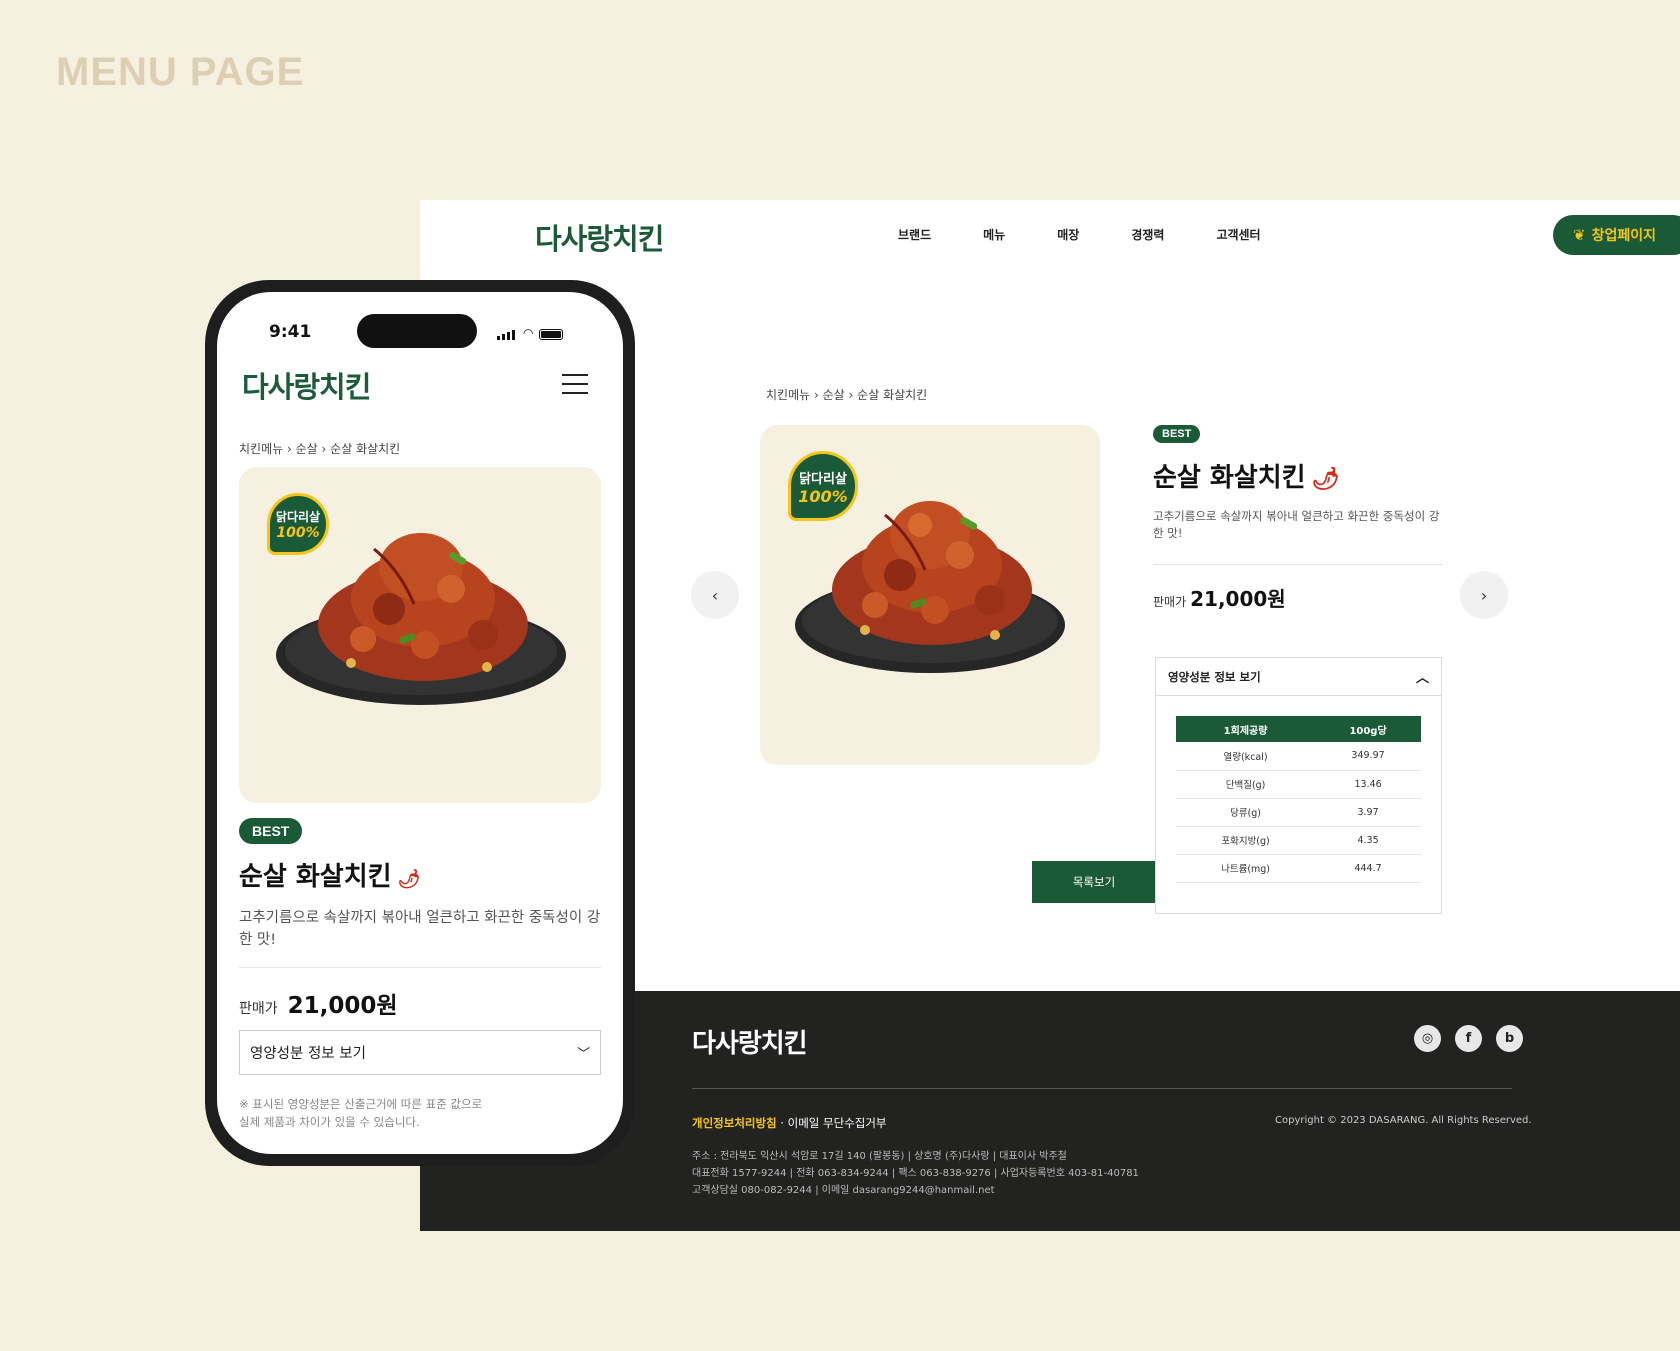 The width and height of the screenshot is (1680, 1351). I want to click on footer-links: 개인정보처리방침 · 이메일 무단수집거부, so click(789, 1123).